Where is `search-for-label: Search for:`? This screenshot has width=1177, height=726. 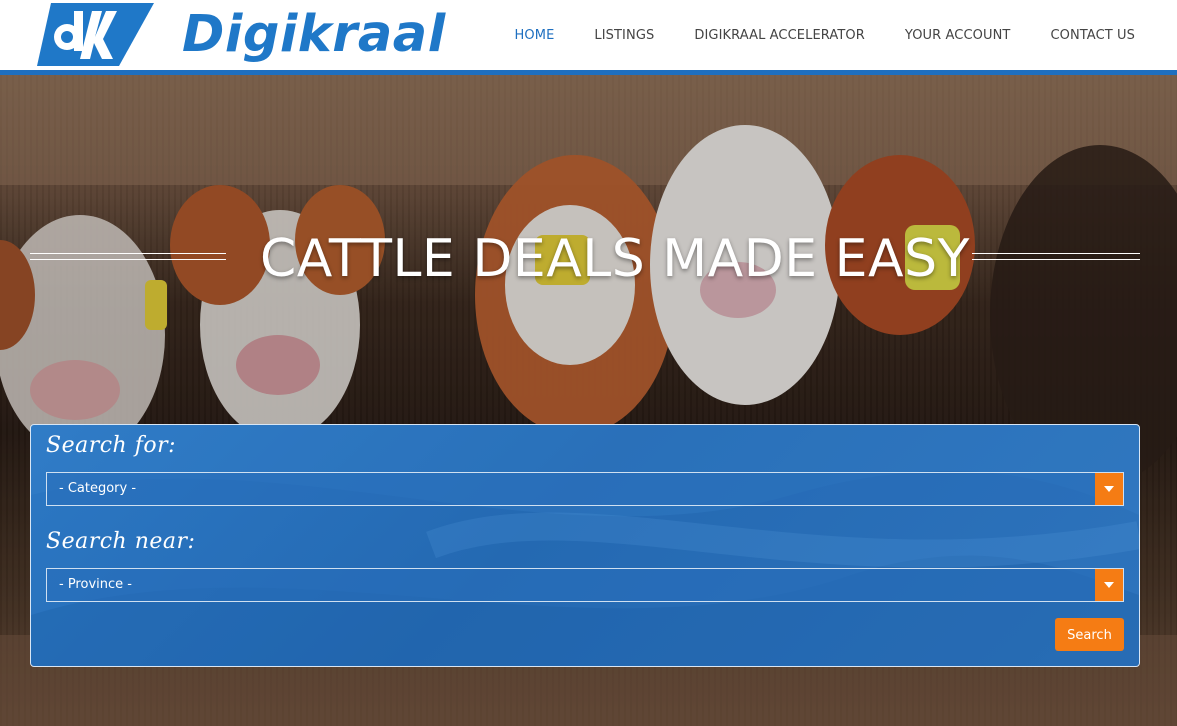 search-for-label: Search for: is located at coordinates (111, 445).